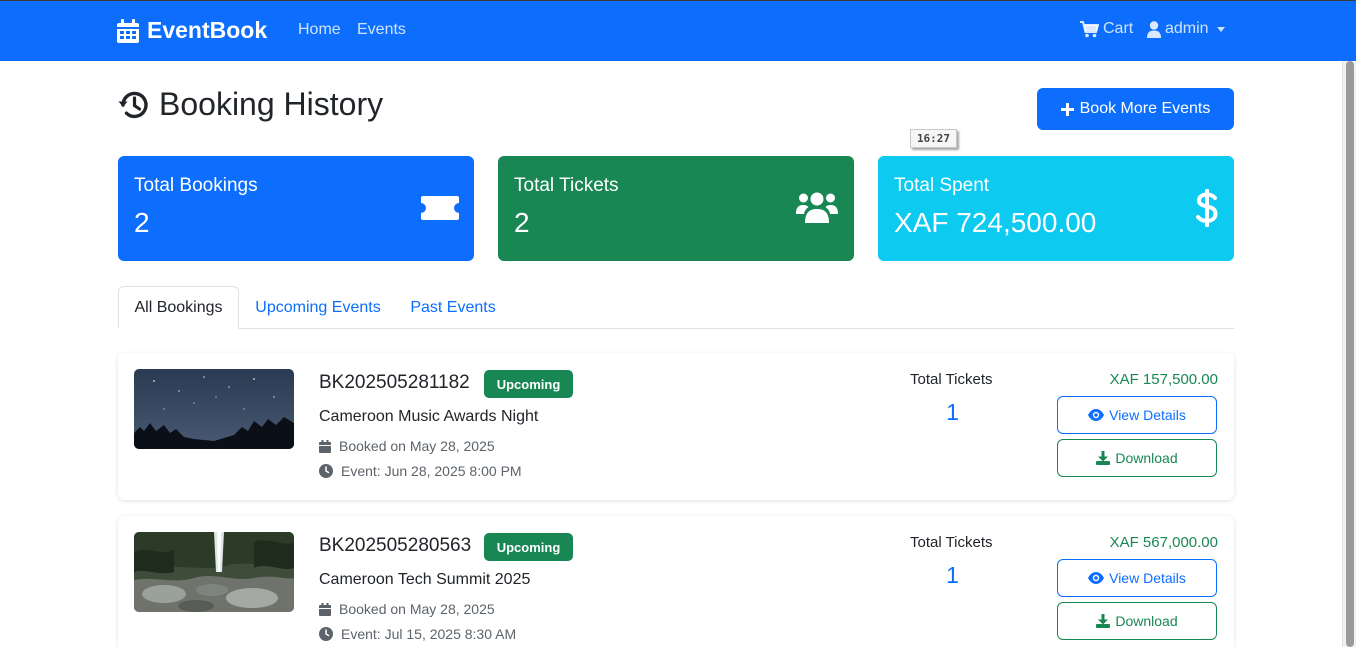 This screenshot has width=1356, height=647. I want to click on page-title: Booking History, so click(250, 104).